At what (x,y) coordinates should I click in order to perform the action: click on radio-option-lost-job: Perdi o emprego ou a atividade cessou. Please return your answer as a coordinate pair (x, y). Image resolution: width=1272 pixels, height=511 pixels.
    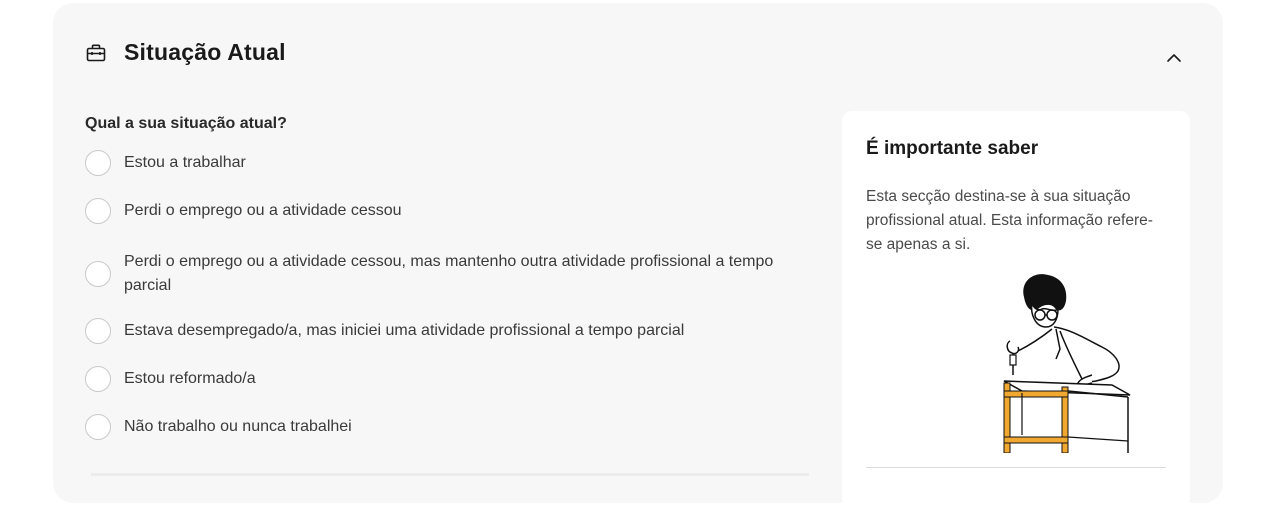
    Looking at the image, I should click on (434, 211).